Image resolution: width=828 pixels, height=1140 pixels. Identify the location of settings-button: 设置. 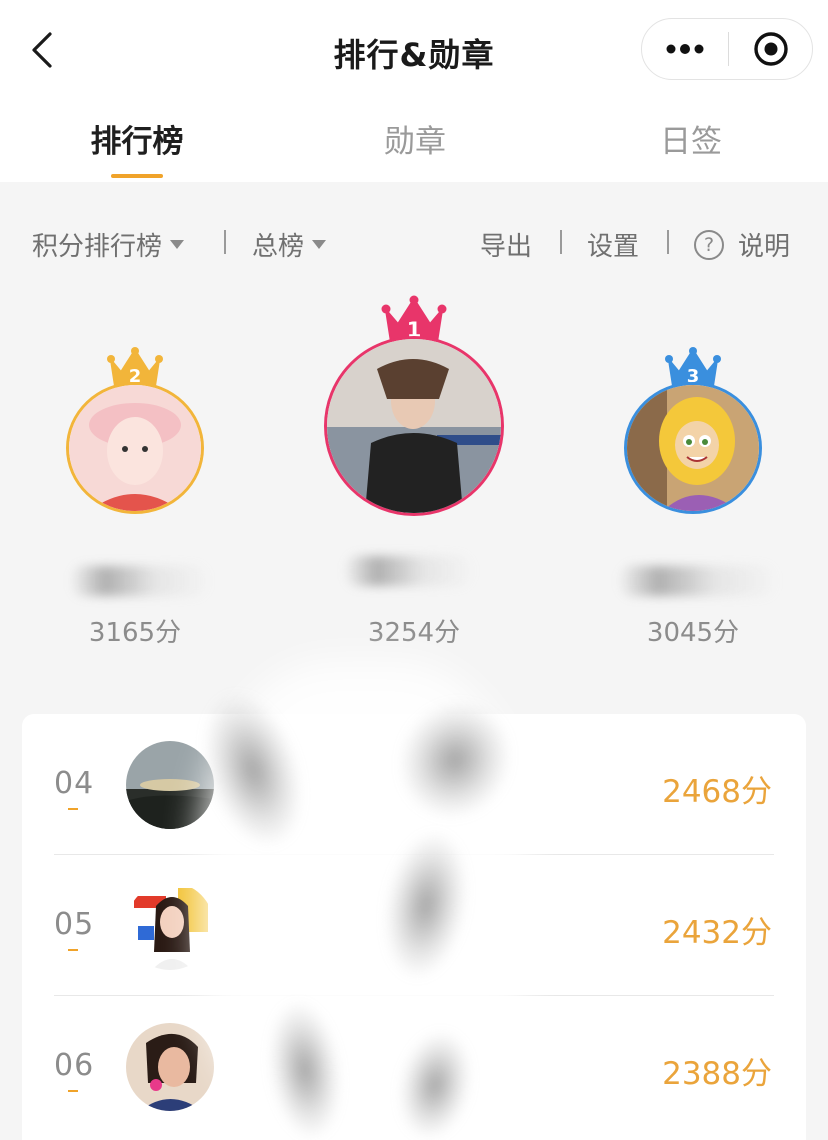
(613, 244).